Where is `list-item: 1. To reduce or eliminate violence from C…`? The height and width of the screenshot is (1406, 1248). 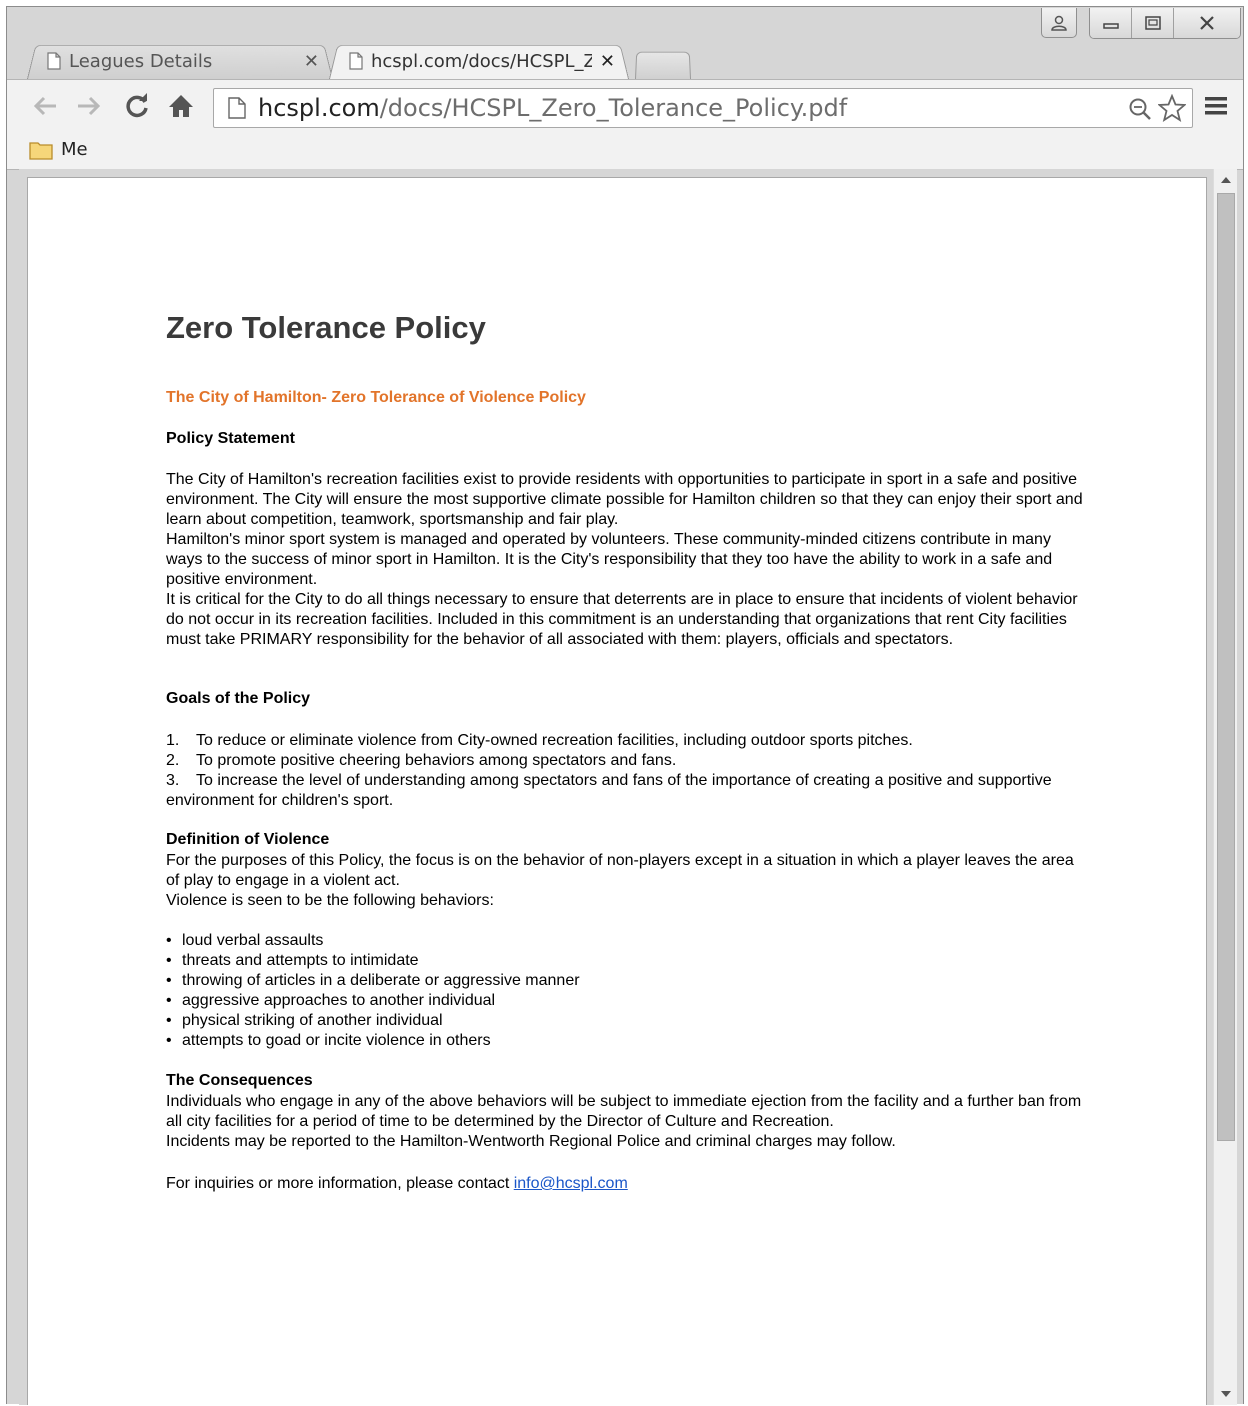 list-item: 1. To reduce or eliminate violence from C… is located at coordinates (626, 741).